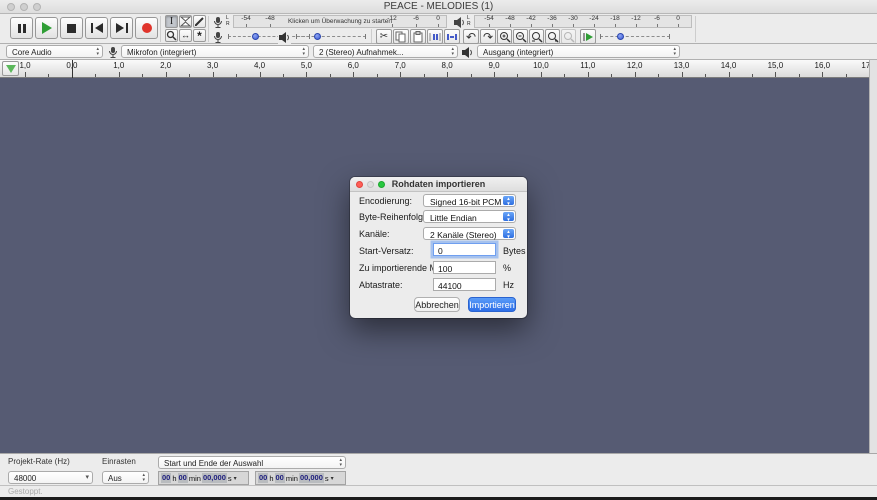 Image resolution: width=877 pixels, height=500 pixels. What do you see at coordinates (50, 477) in the screenshot?
I see `project-rate-select: 48000 ▾` at bounding box center [50, 477].